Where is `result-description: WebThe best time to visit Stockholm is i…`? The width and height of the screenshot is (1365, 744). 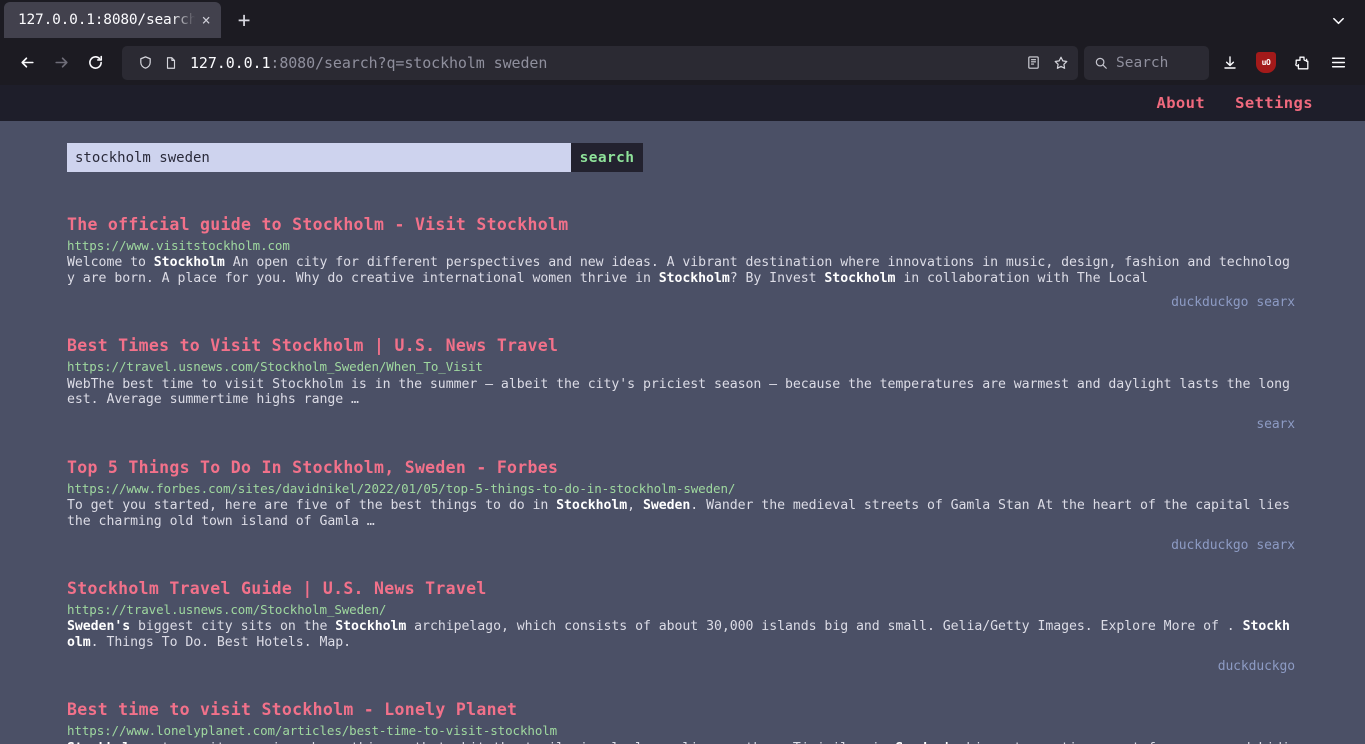 result-description: WebThe best time to visit Stockholm is i… is located at coordinates (678, 392).